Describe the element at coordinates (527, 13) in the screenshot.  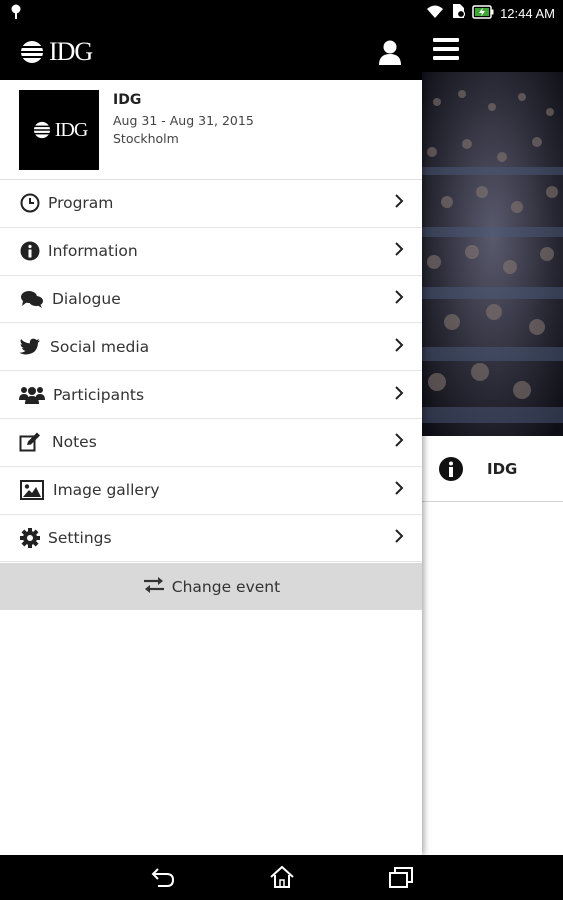
I see `clock-time: 12:44 AM` at that location.